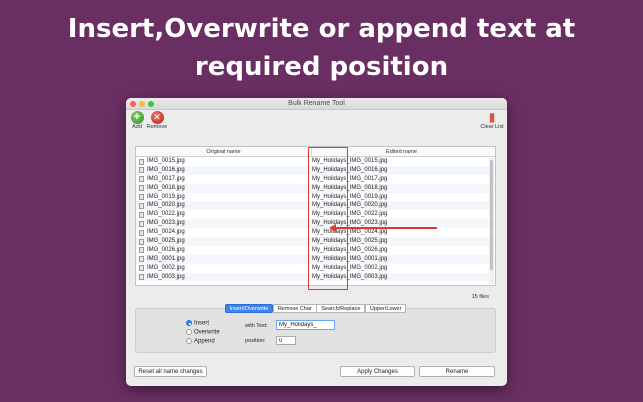 Image resolution: width=643 pixels, height=402 pixels. What do you see at coordinates (166, 223) in the screenshot?
I see `original-name-cell: IMG_0023.jpg` at bounding box center [166, 223].